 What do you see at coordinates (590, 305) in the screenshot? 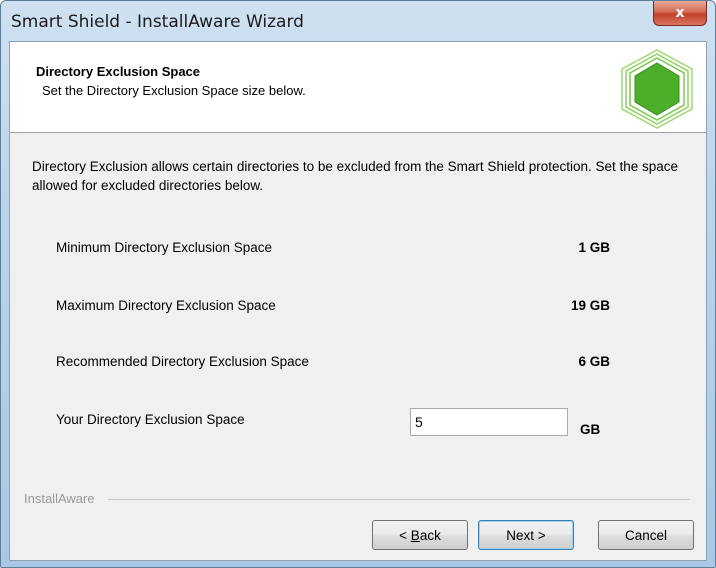
I see `maximum-space-value: 19 GB` at bounding box center [590, 305].